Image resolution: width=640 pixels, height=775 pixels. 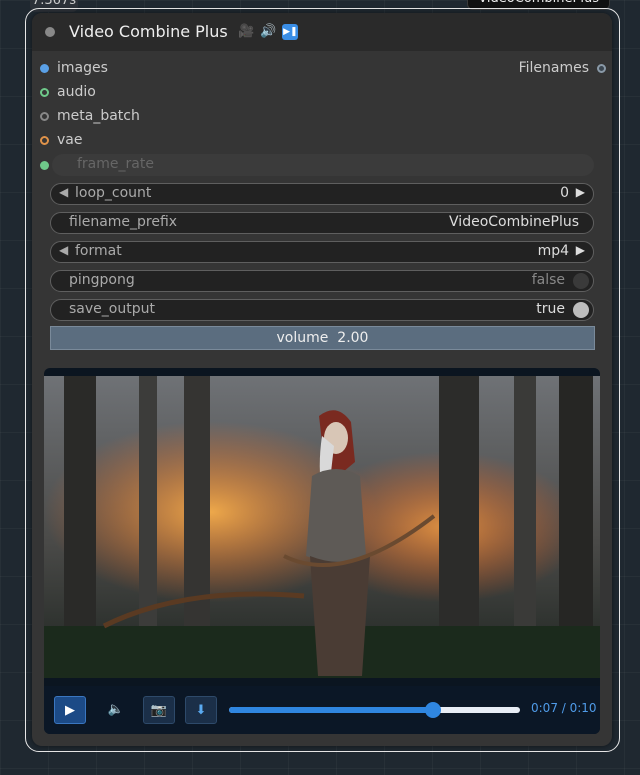 I want to click on input-slot-images: images, so click(x=74, y=68).